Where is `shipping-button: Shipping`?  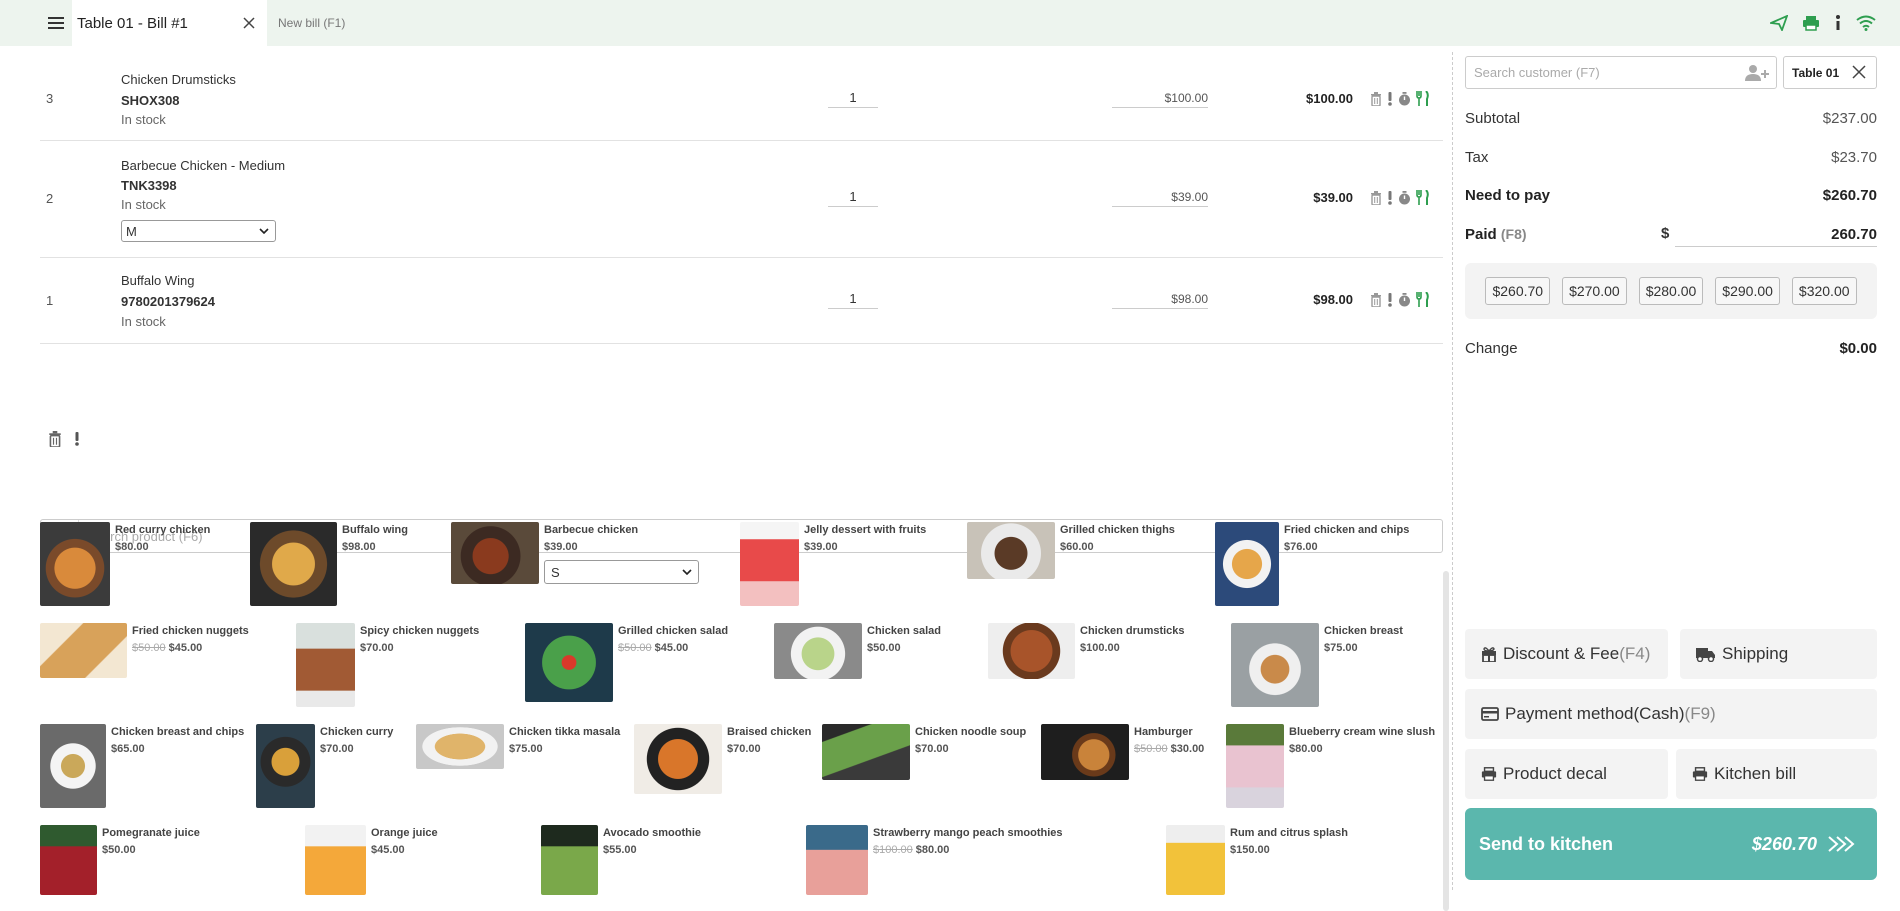 shipping-button: Shipping is located at coordinates (1778, 654).